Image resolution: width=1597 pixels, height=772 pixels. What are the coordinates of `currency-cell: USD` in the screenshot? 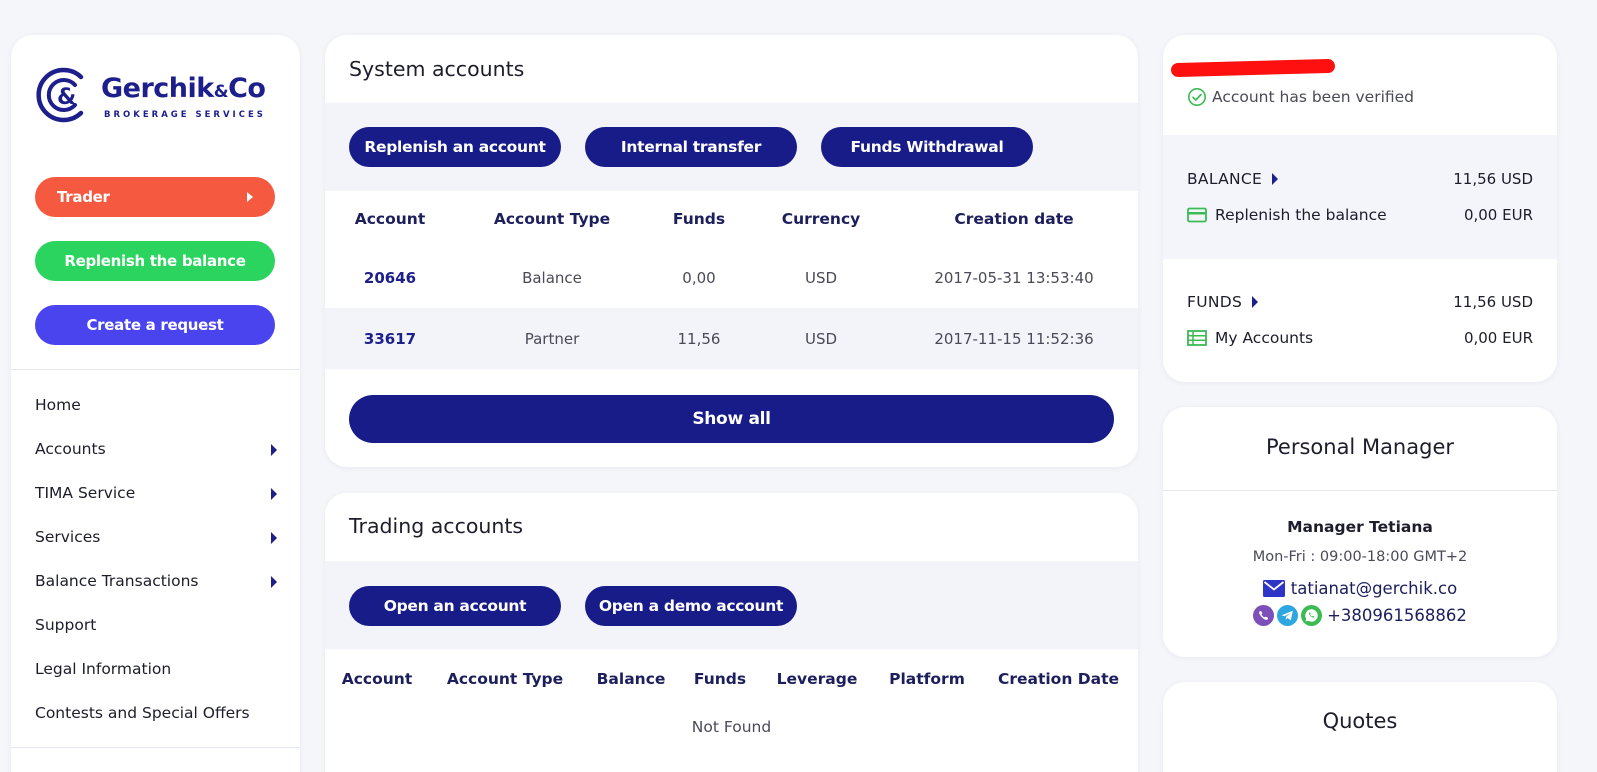 It's located at (821, 338).